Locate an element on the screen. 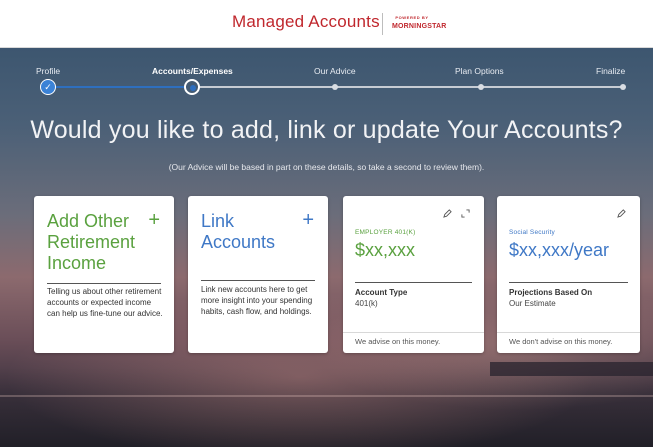  account-balance: $xx,xxx/year is located at coordinates (559, 250).